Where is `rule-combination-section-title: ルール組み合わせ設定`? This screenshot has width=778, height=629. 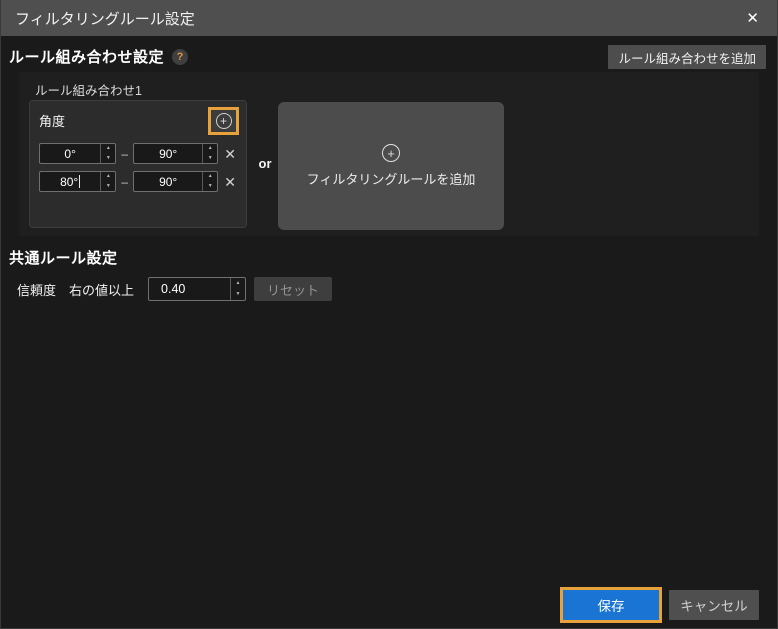 rule-combination-section-title: ルール組み合わせ設定 is located at coordinates (87, 57).